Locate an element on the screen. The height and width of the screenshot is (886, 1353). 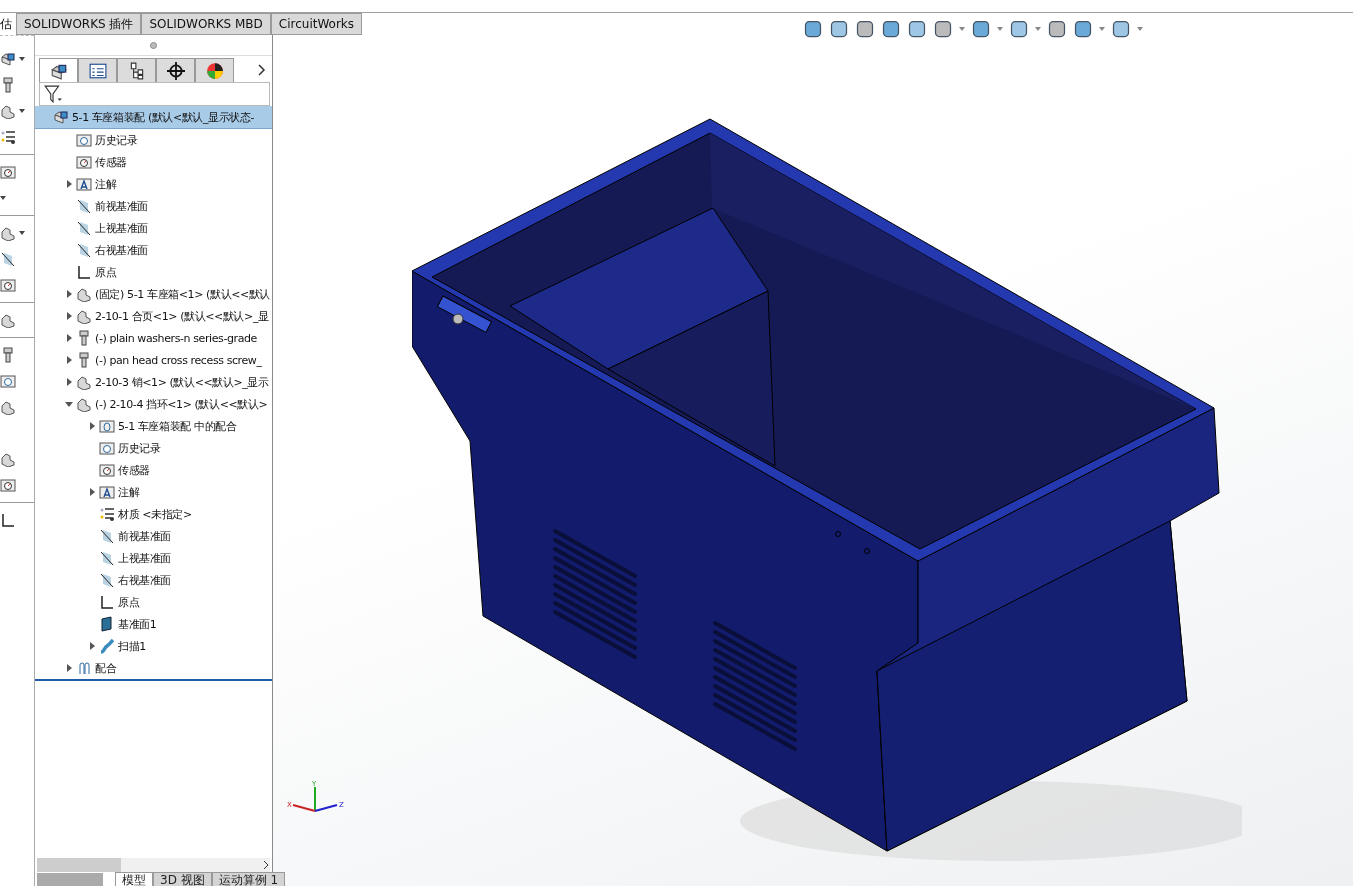
scrollbar-thumb is located at coordinates (78, 865).